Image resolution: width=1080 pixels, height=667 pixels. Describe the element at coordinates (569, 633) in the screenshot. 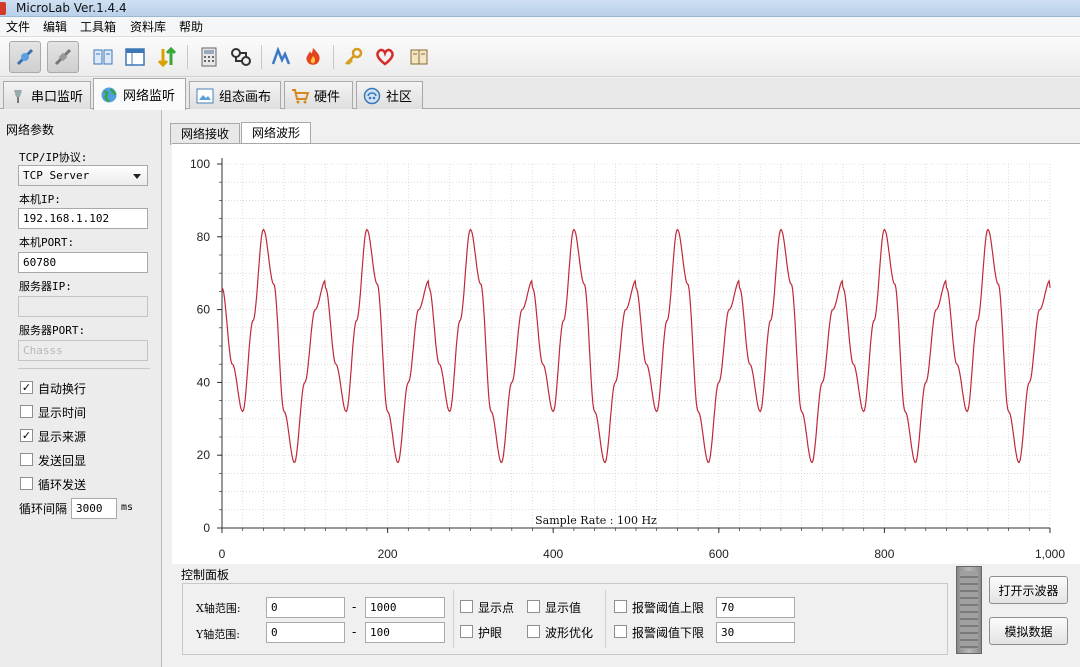

I see `wave-optimize-label: 波形优化` at that location.